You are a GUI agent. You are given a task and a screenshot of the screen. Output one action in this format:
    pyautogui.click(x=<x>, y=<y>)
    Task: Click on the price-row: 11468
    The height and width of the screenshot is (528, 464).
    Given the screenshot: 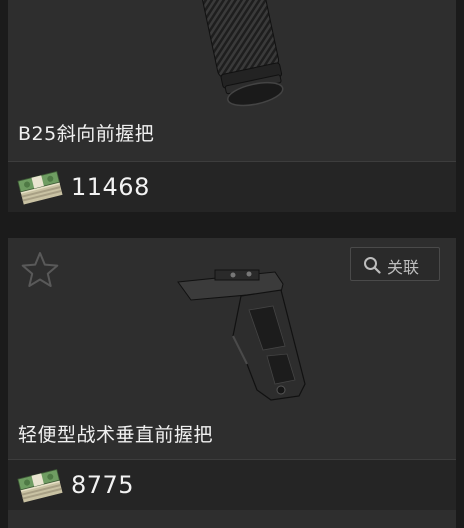 What is the action you would take?
    pyautogui.click(x=232, y=187)
    